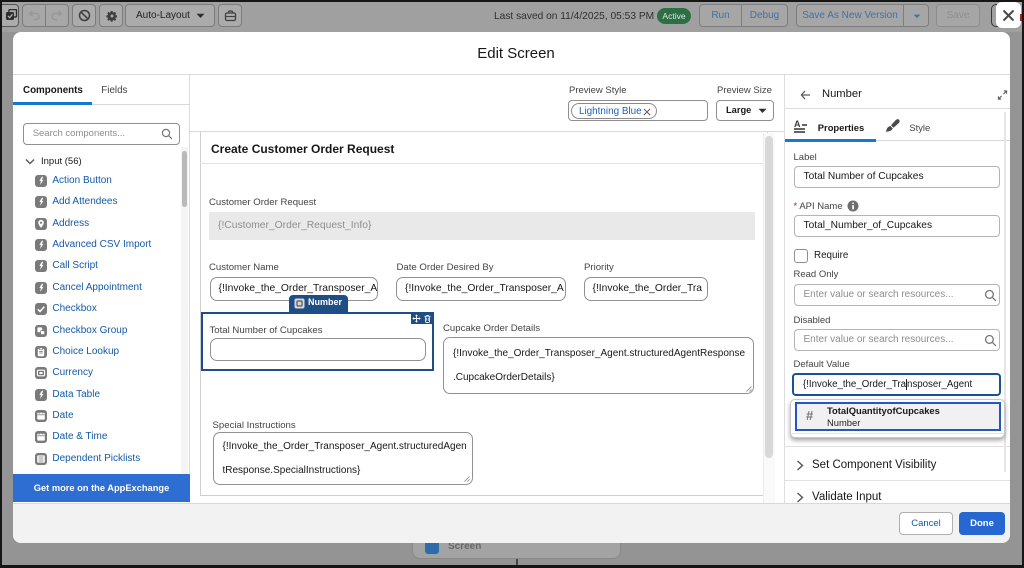 The height and width of the screenshot is (568, 1024). I want to click on svg-text: A, so click(797, 124).